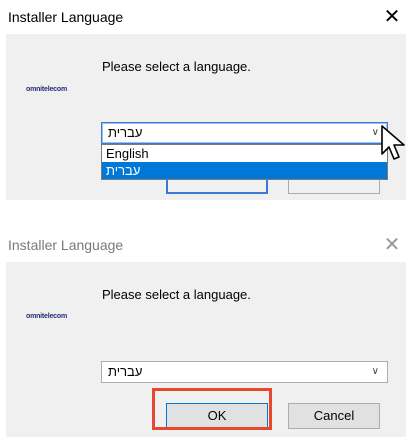  What do you see at coordinates (334, 187) in the screenshot?
I see `cancel-button-partial` at bounding box center [334, 187].